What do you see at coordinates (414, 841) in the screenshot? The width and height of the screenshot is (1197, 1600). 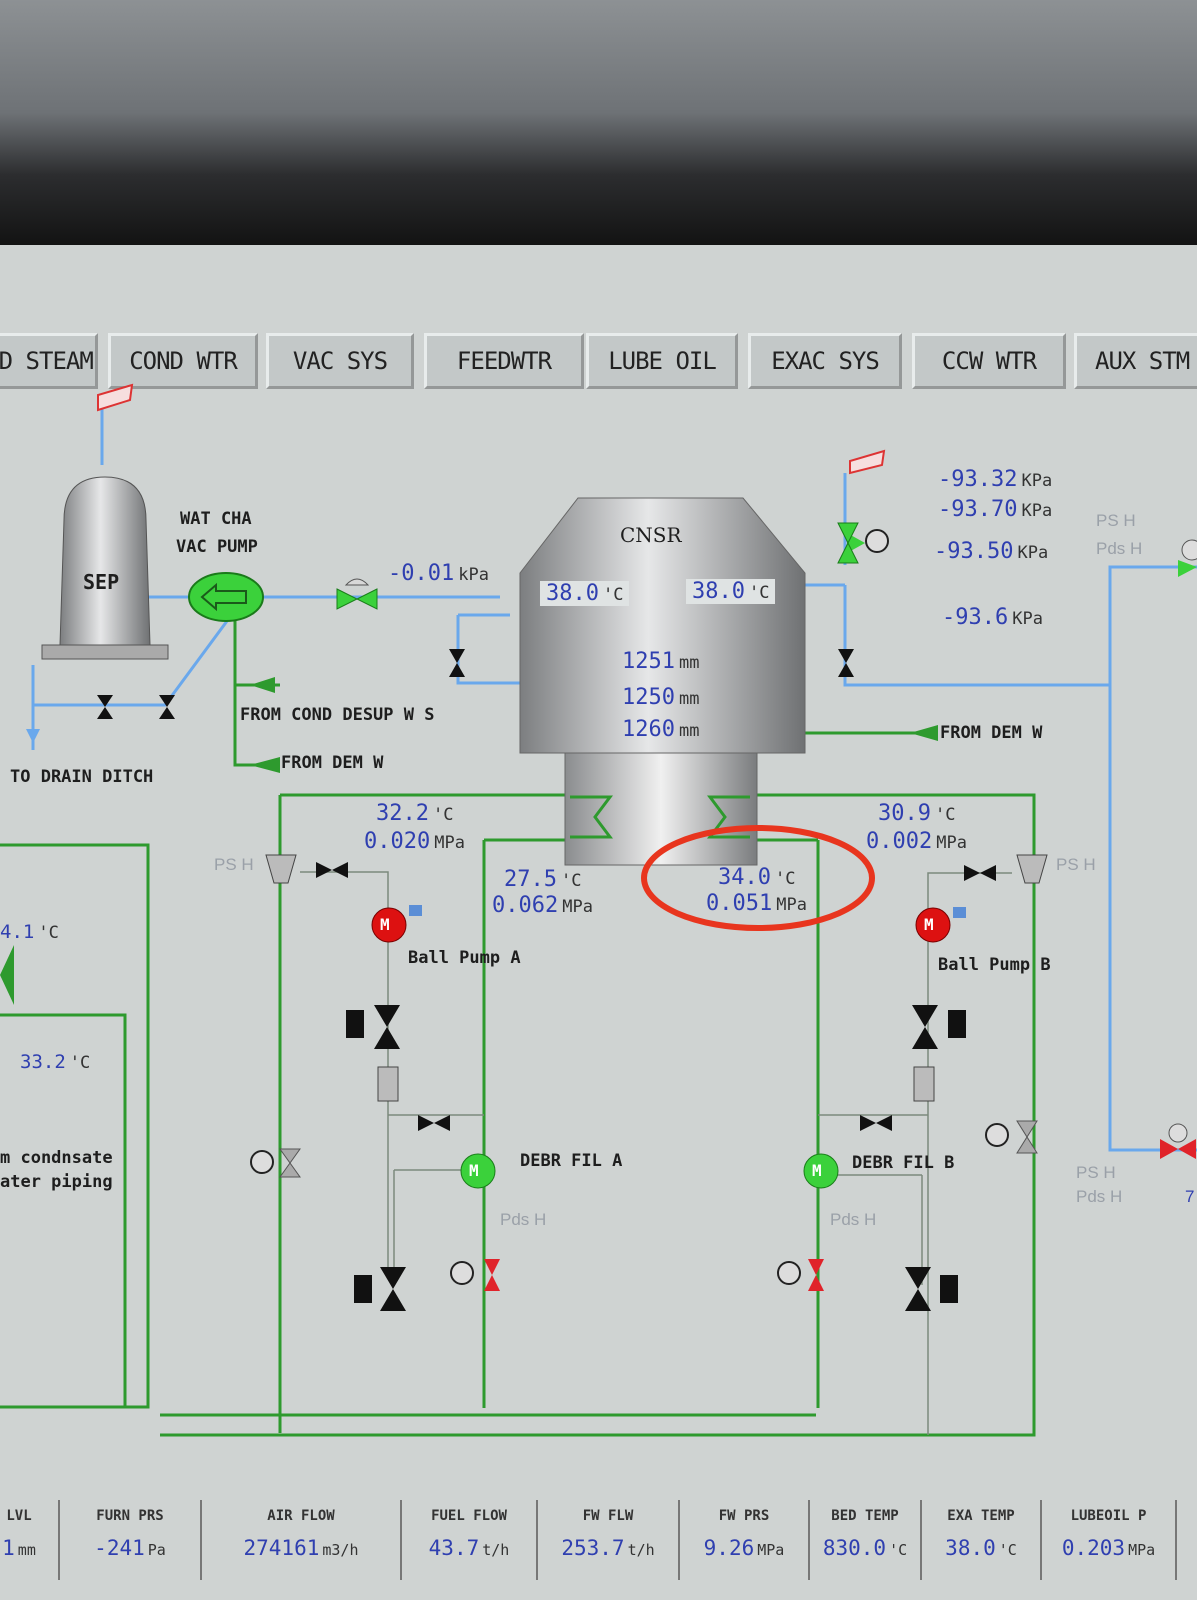 I see `inlet-a-pressure: 0.020 MPa` at bounding box center [414, 841].